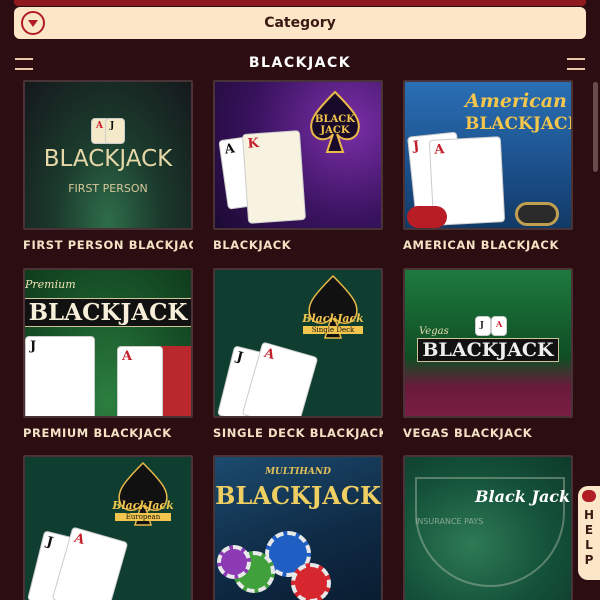 This screenshot has height=600, width=600. What do you see at coordinates (589, 496) in the screenshot?
I see `chat-icon` at bounding box center [589, 496].